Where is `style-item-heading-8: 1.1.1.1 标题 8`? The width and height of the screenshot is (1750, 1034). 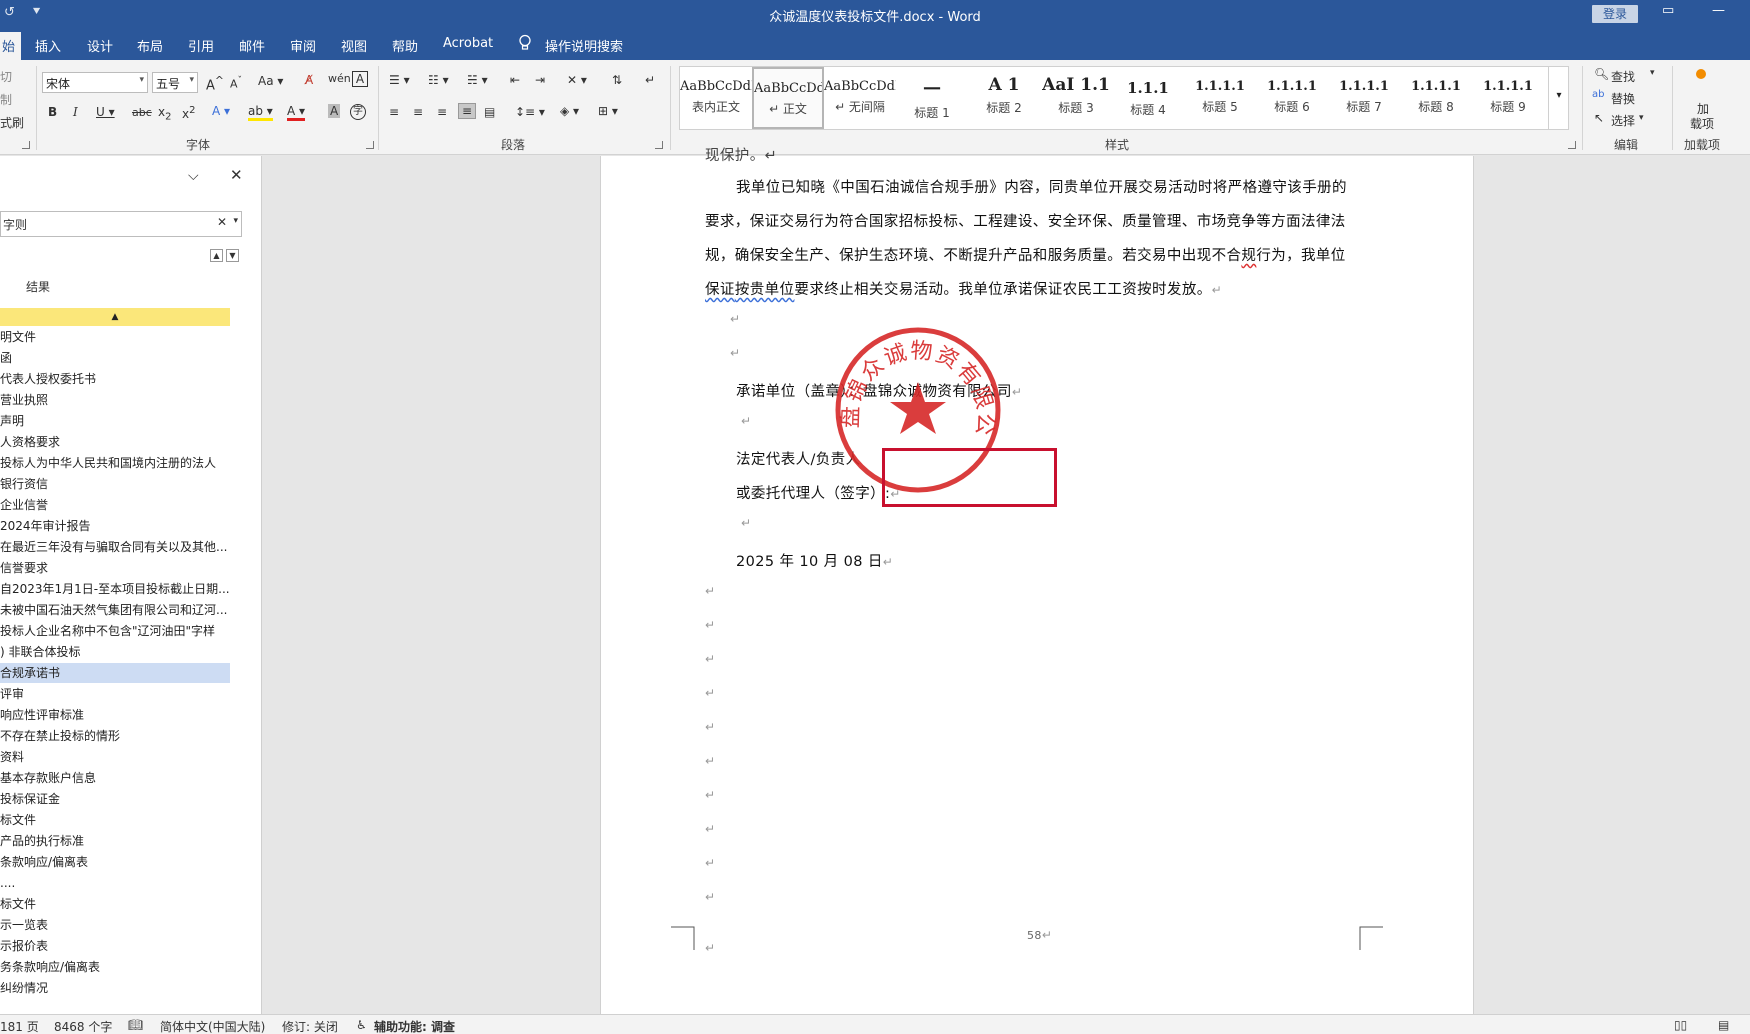
style-item-heading-8: 1.1.1.1 标题 8 is located at coordinates (1436, 98).